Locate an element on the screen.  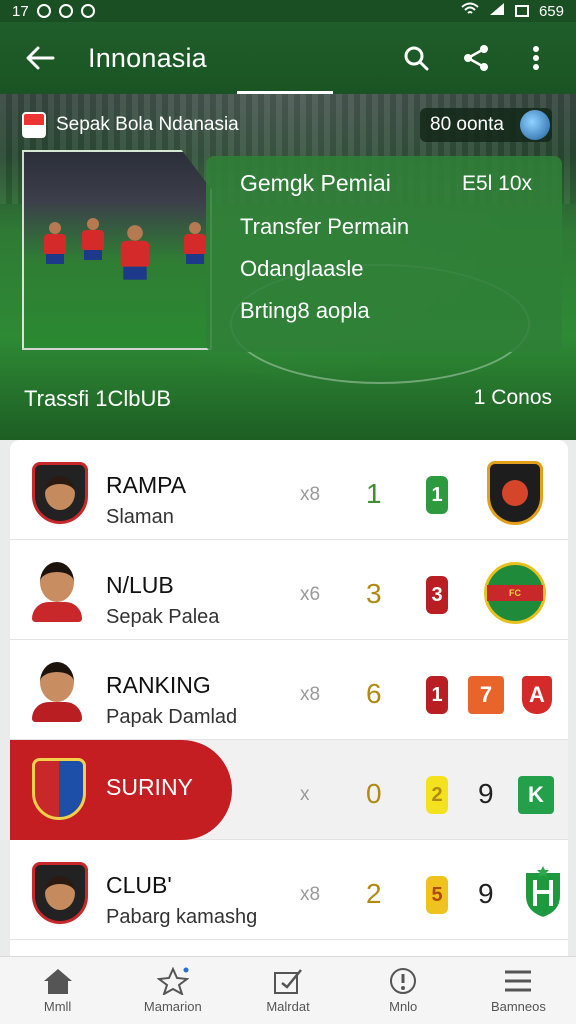
flag-icon is located at coordinates (34, 125).